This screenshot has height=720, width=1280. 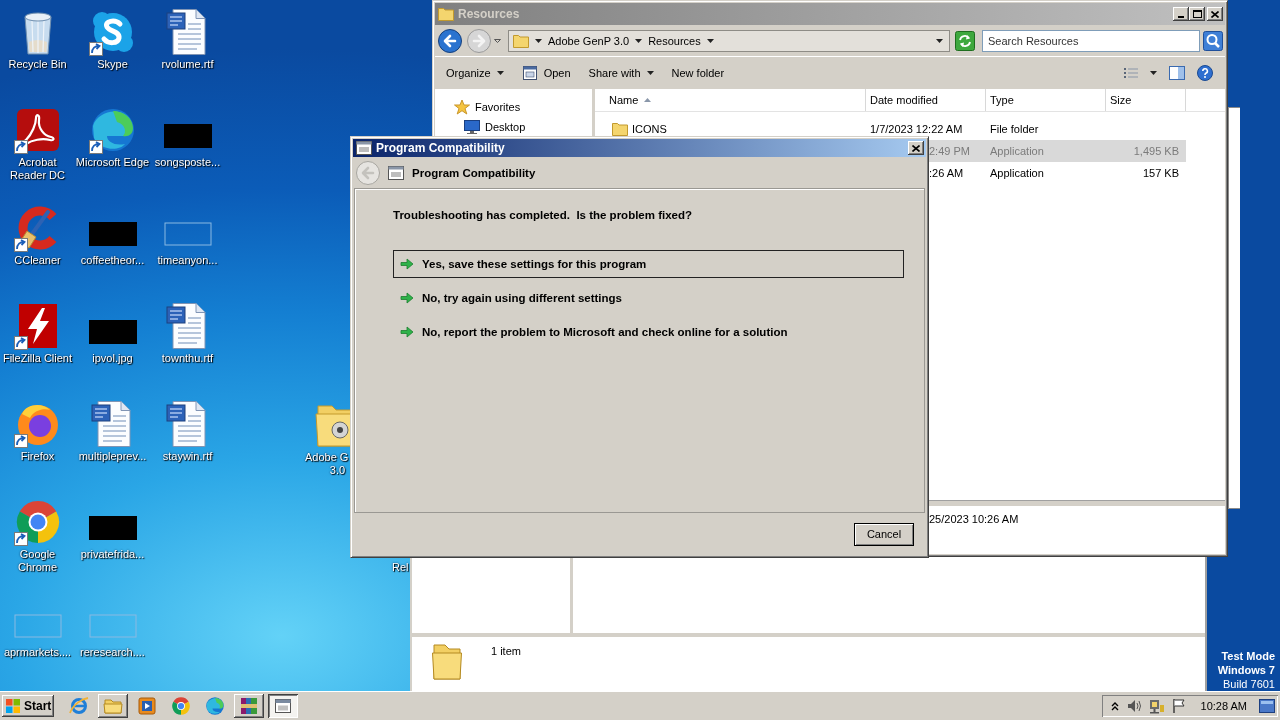 I want to click on icon-label: CCleaner, so click(x=37, y=260).